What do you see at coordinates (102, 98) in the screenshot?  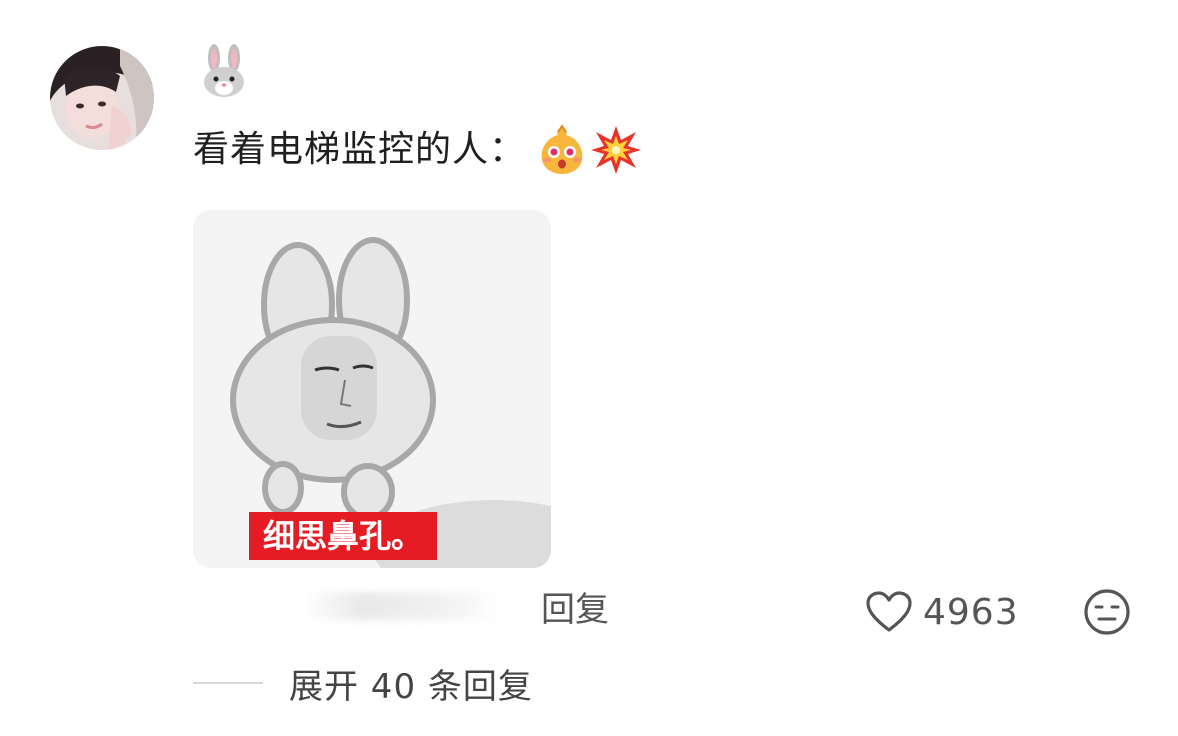 I see `avatar` at bounding box center [102, 98].